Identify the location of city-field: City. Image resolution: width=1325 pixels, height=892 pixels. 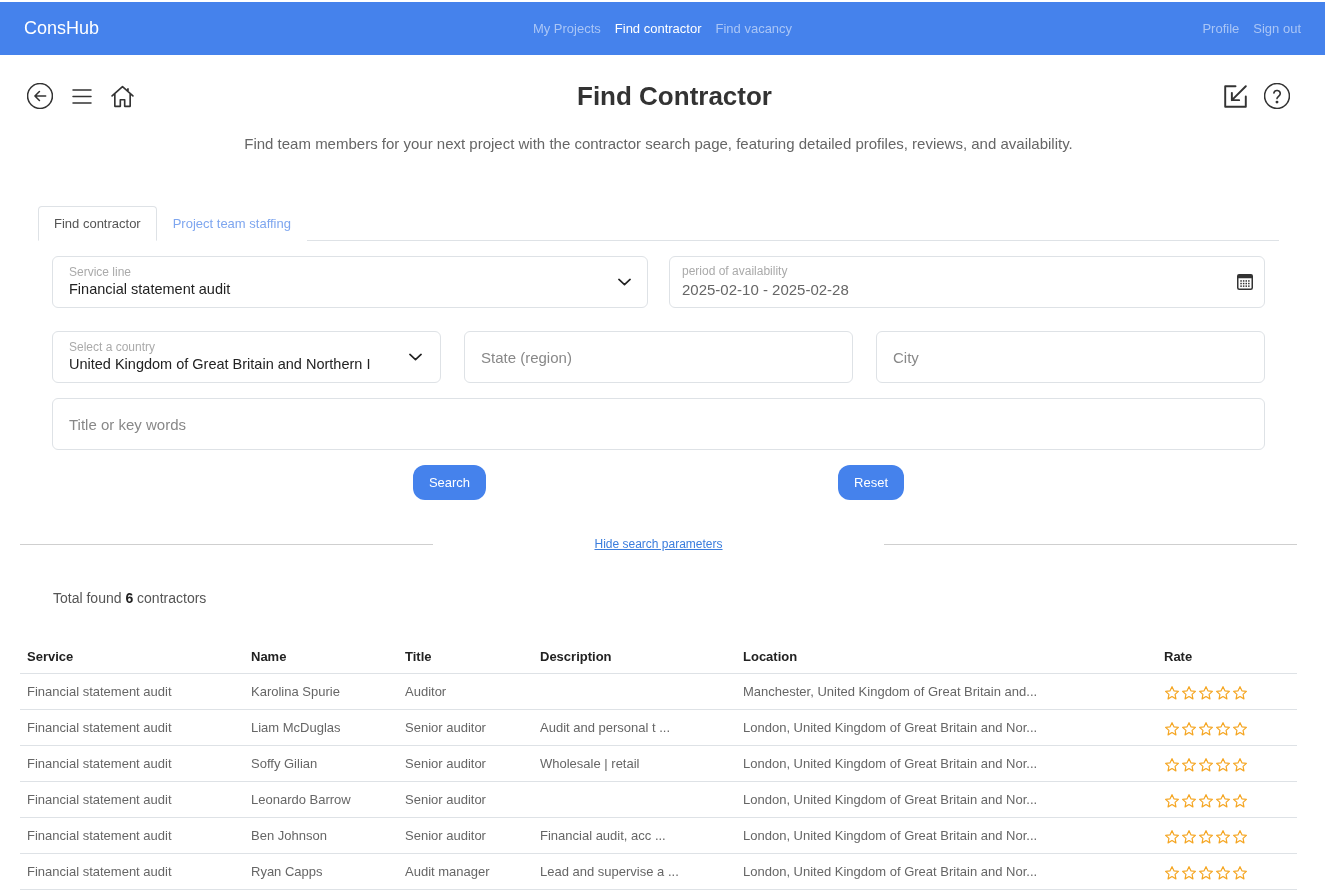
(1070, 357).